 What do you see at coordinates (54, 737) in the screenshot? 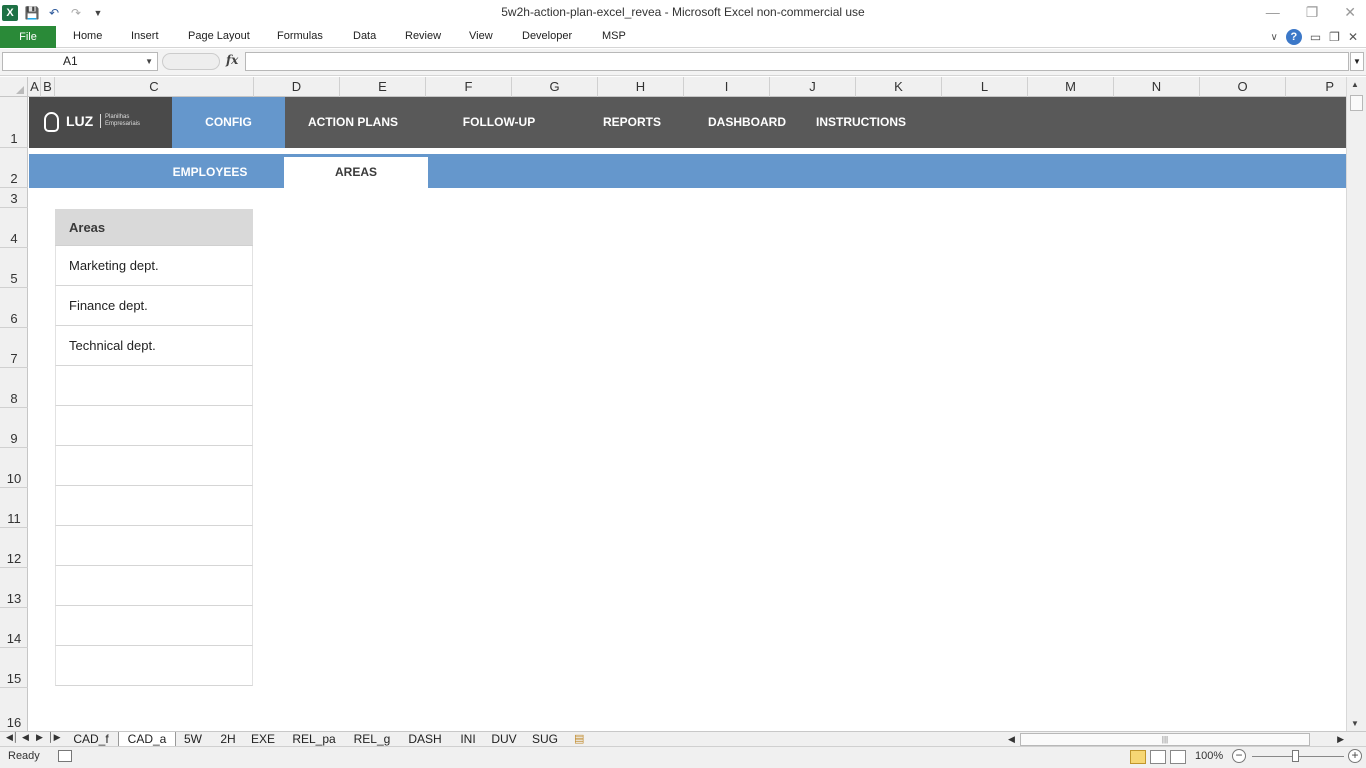
I see `last-sheet-icon: │▶` at bounding box center [54, 737].